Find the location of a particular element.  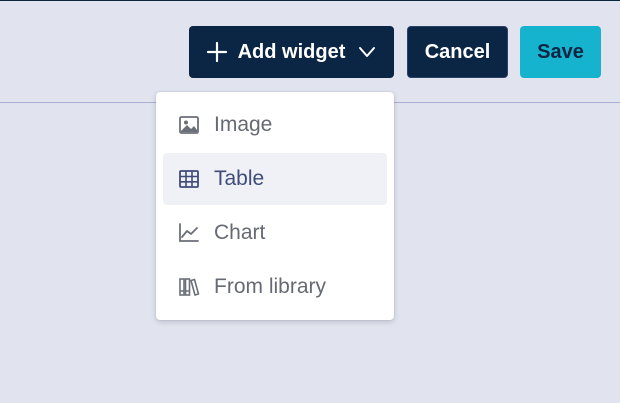

add-widget-label: Add widget is located at coordinates (291, 51).